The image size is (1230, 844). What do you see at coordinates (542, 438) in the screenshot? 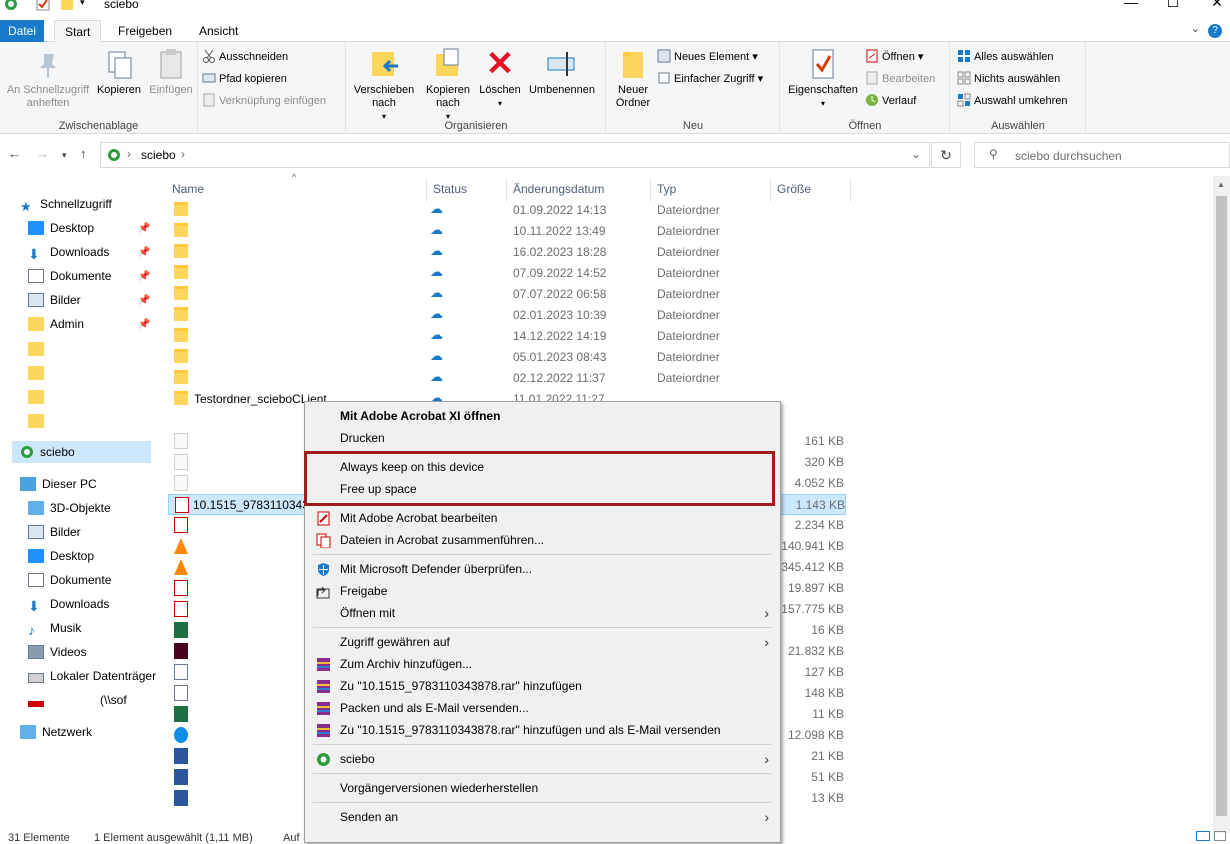
I see `menu-print: Drucken` at bounding box center [542, 438].